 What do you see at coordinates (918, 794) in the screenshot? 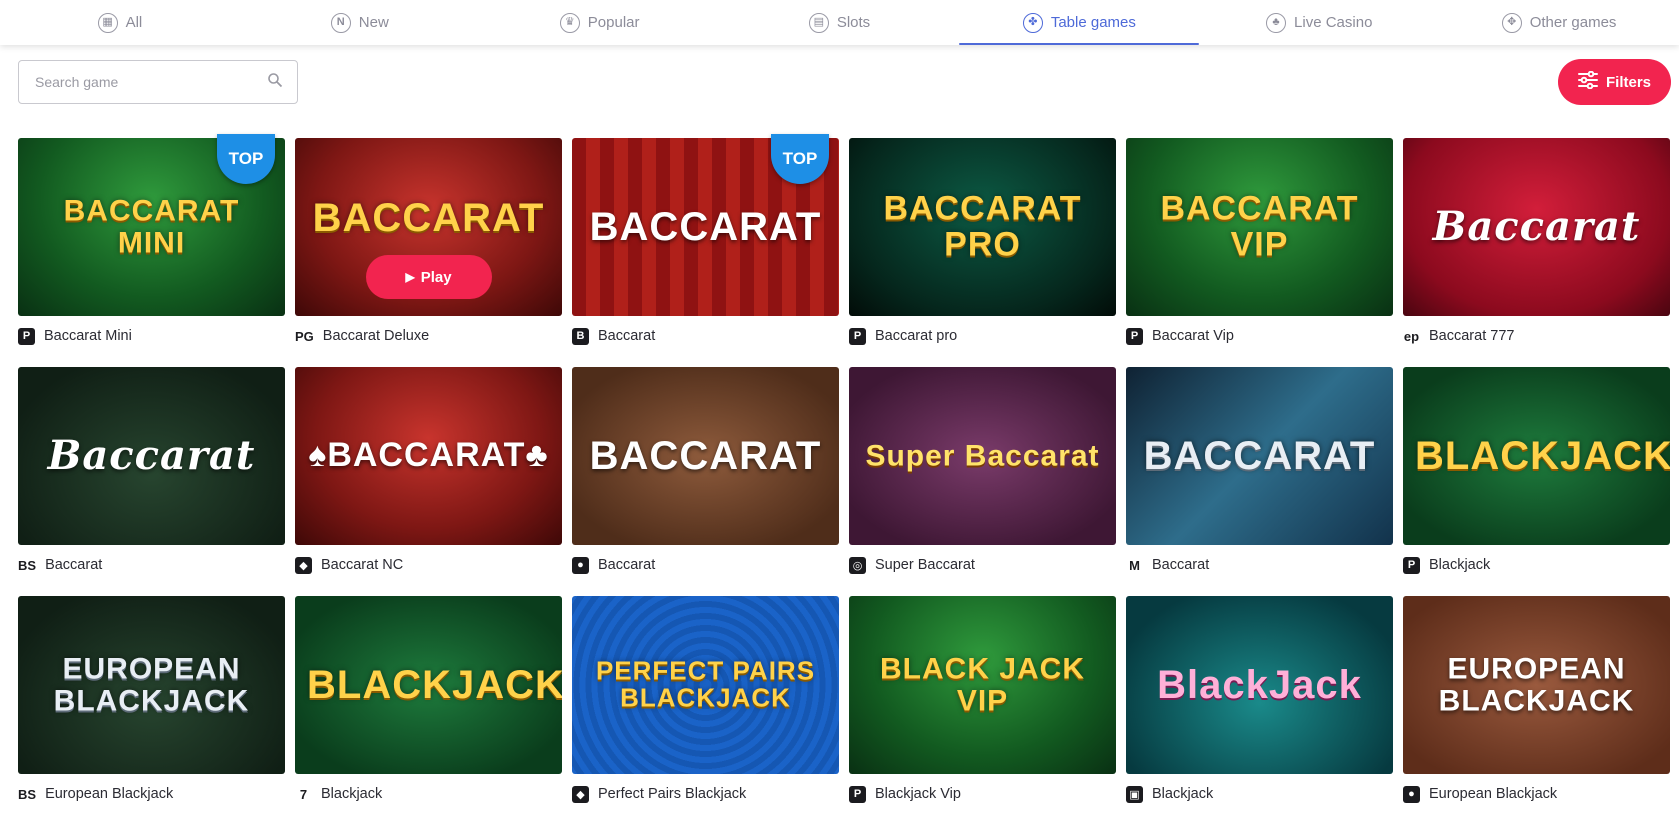
I see `game-name: Blackjack Vip` at bounding box center [918, 794].